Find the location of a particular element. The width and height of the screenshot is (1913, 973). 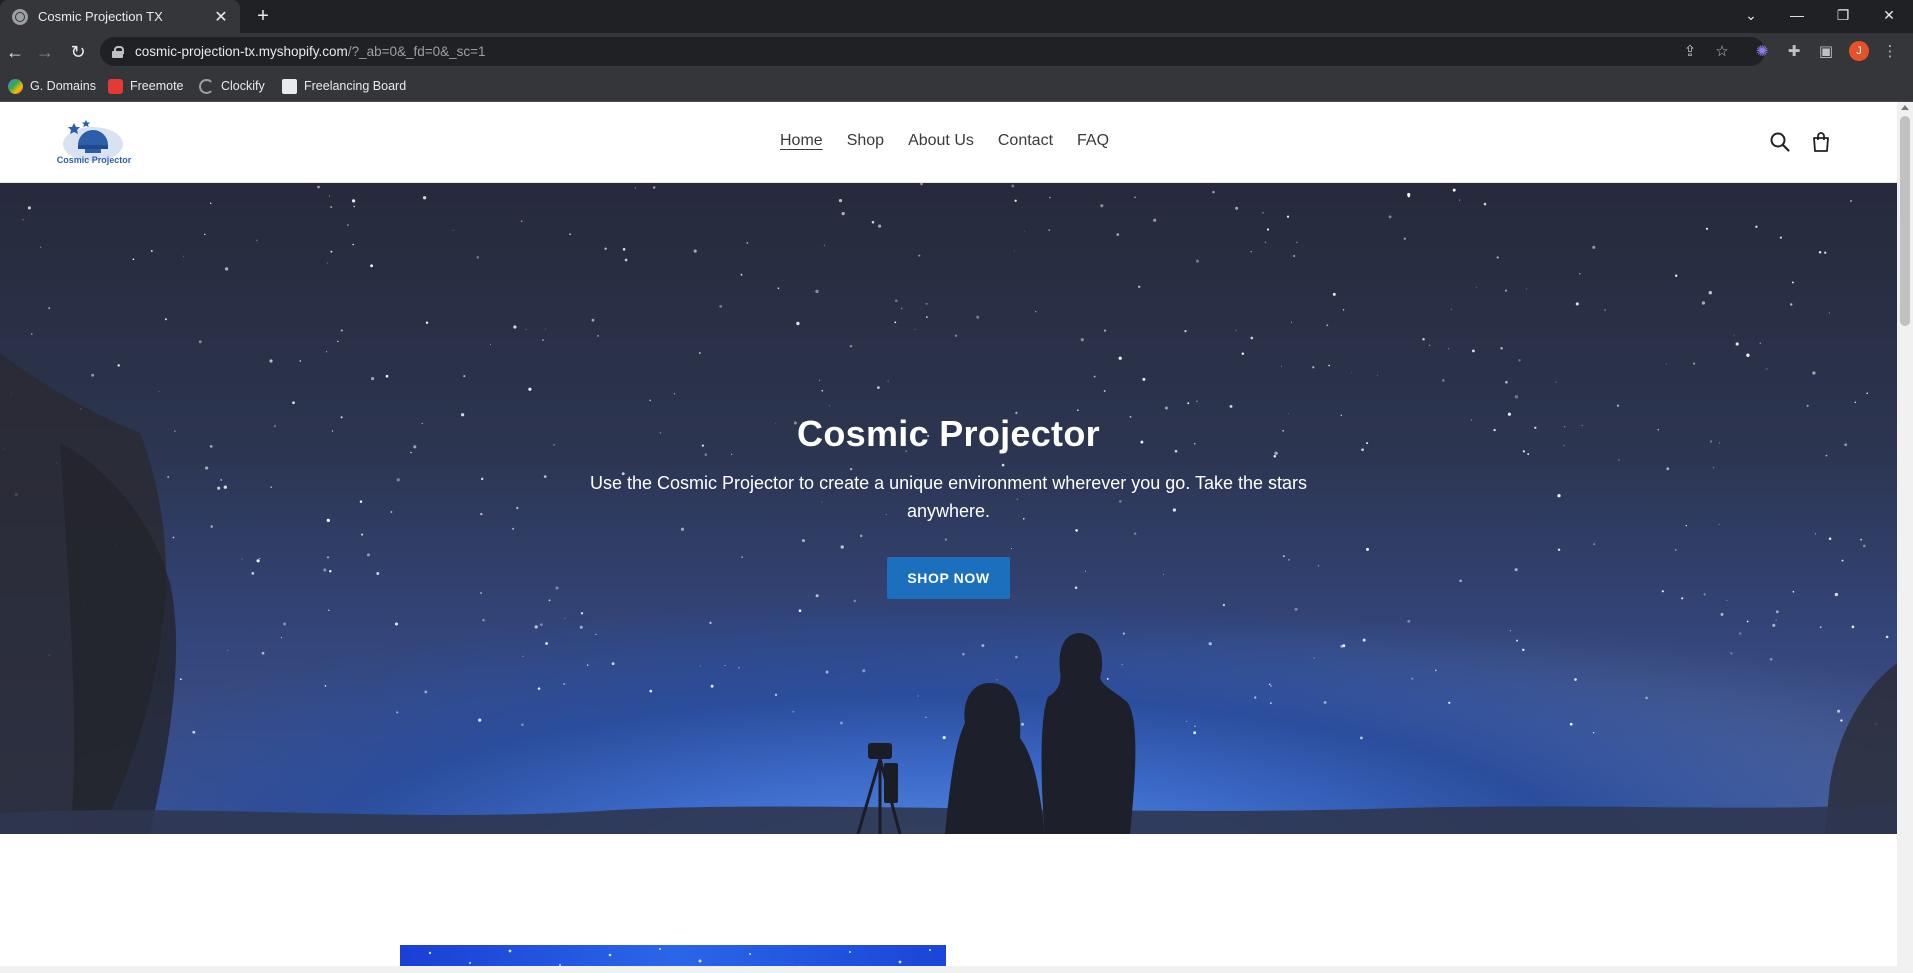

bookmark-star-icon: ☆ is located at coordinates (1722, 52).